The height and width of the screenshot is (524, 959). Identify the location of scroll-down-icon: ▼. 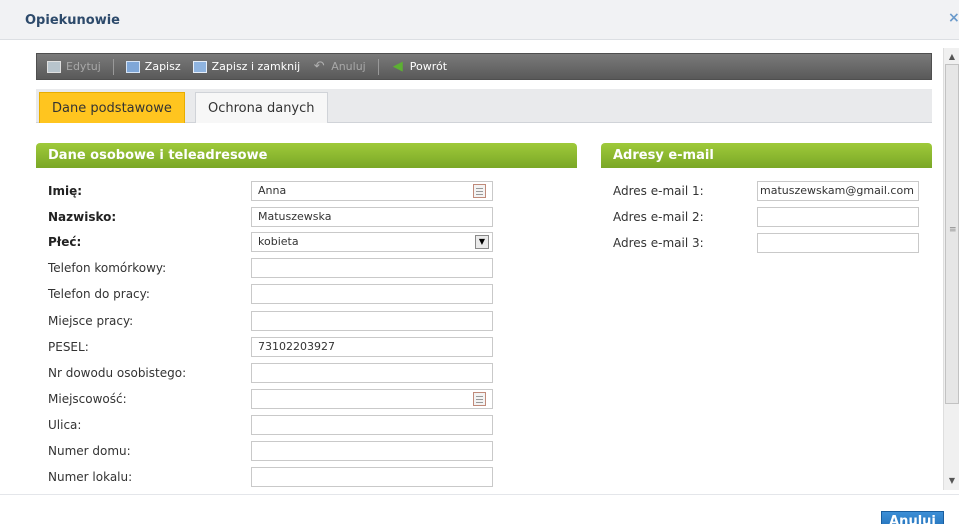
(951, 481).